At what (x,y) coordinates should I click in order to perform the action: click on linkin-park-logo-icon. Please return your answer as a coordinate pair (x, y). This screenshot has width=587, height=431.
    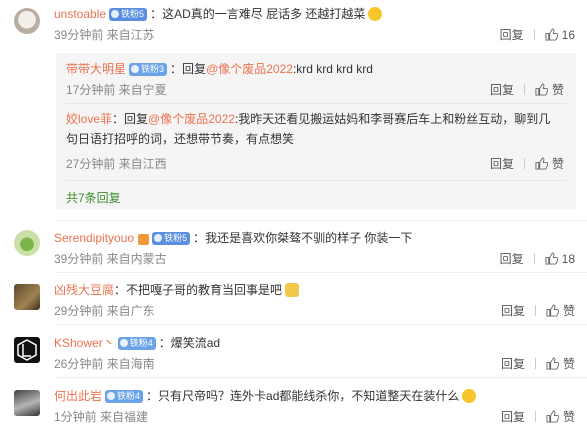
    Looking at the image, I should click on (27, 350).